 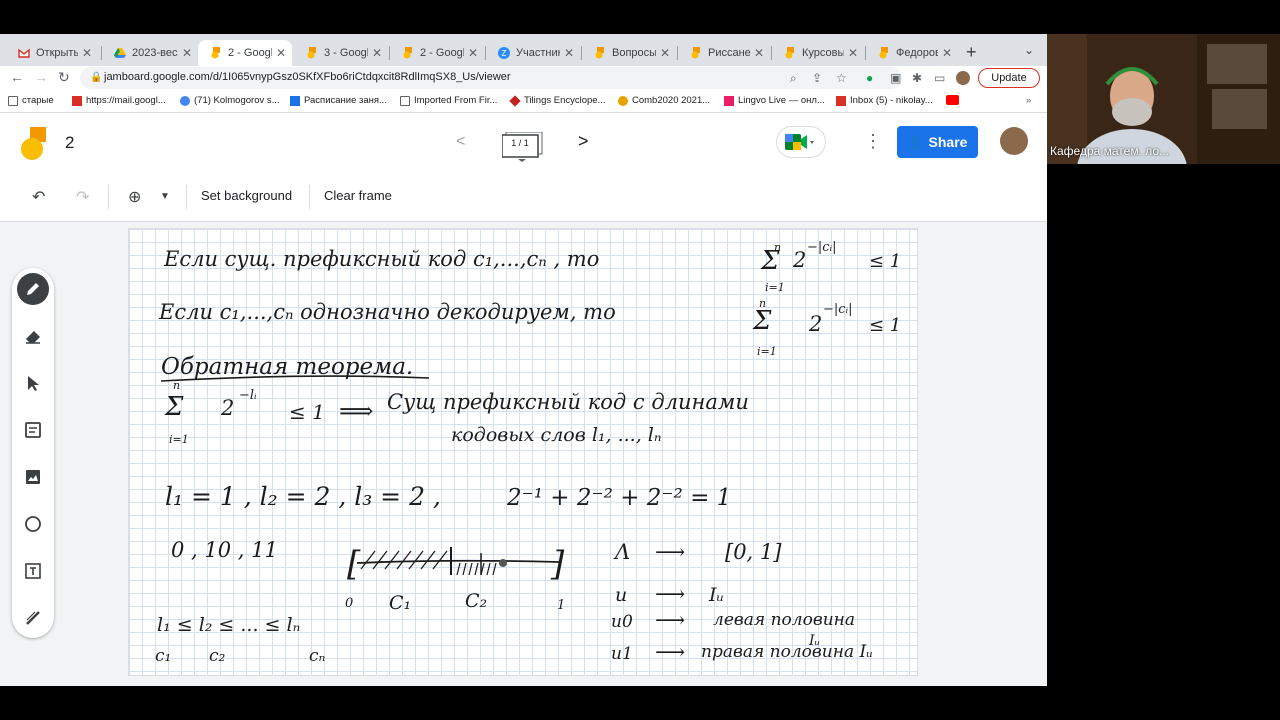 I want to click on new-tab-icon: +, so click(x=971, y=52).